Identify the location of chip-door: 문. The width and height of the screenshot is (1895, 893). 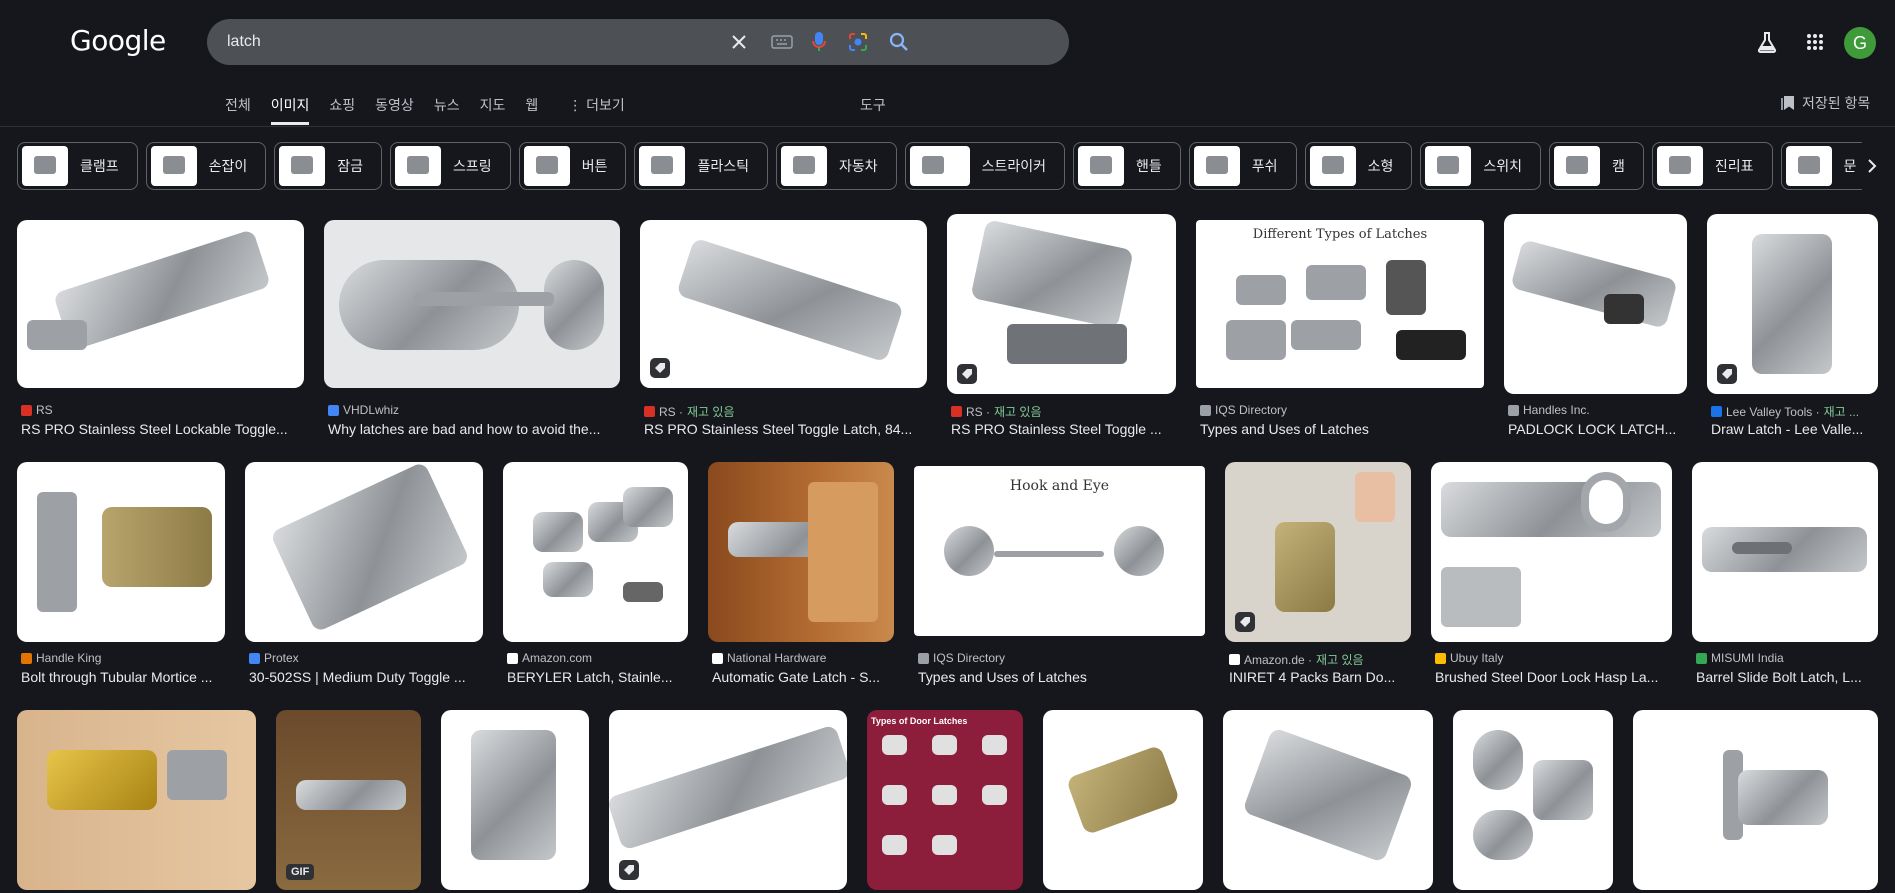
(1821, 166).